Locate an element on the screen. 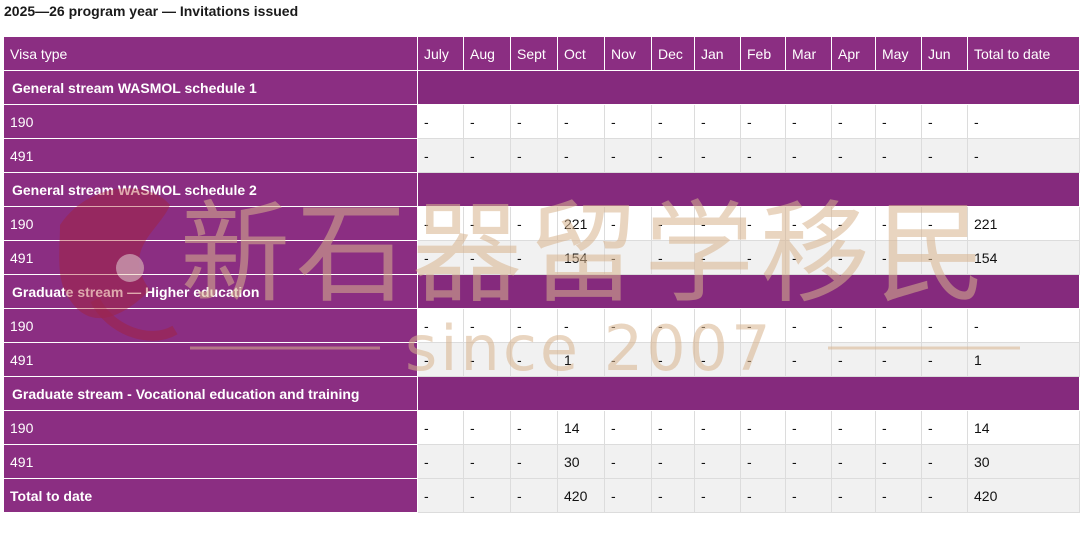  column-header: July is located at coordinates (440, 53).